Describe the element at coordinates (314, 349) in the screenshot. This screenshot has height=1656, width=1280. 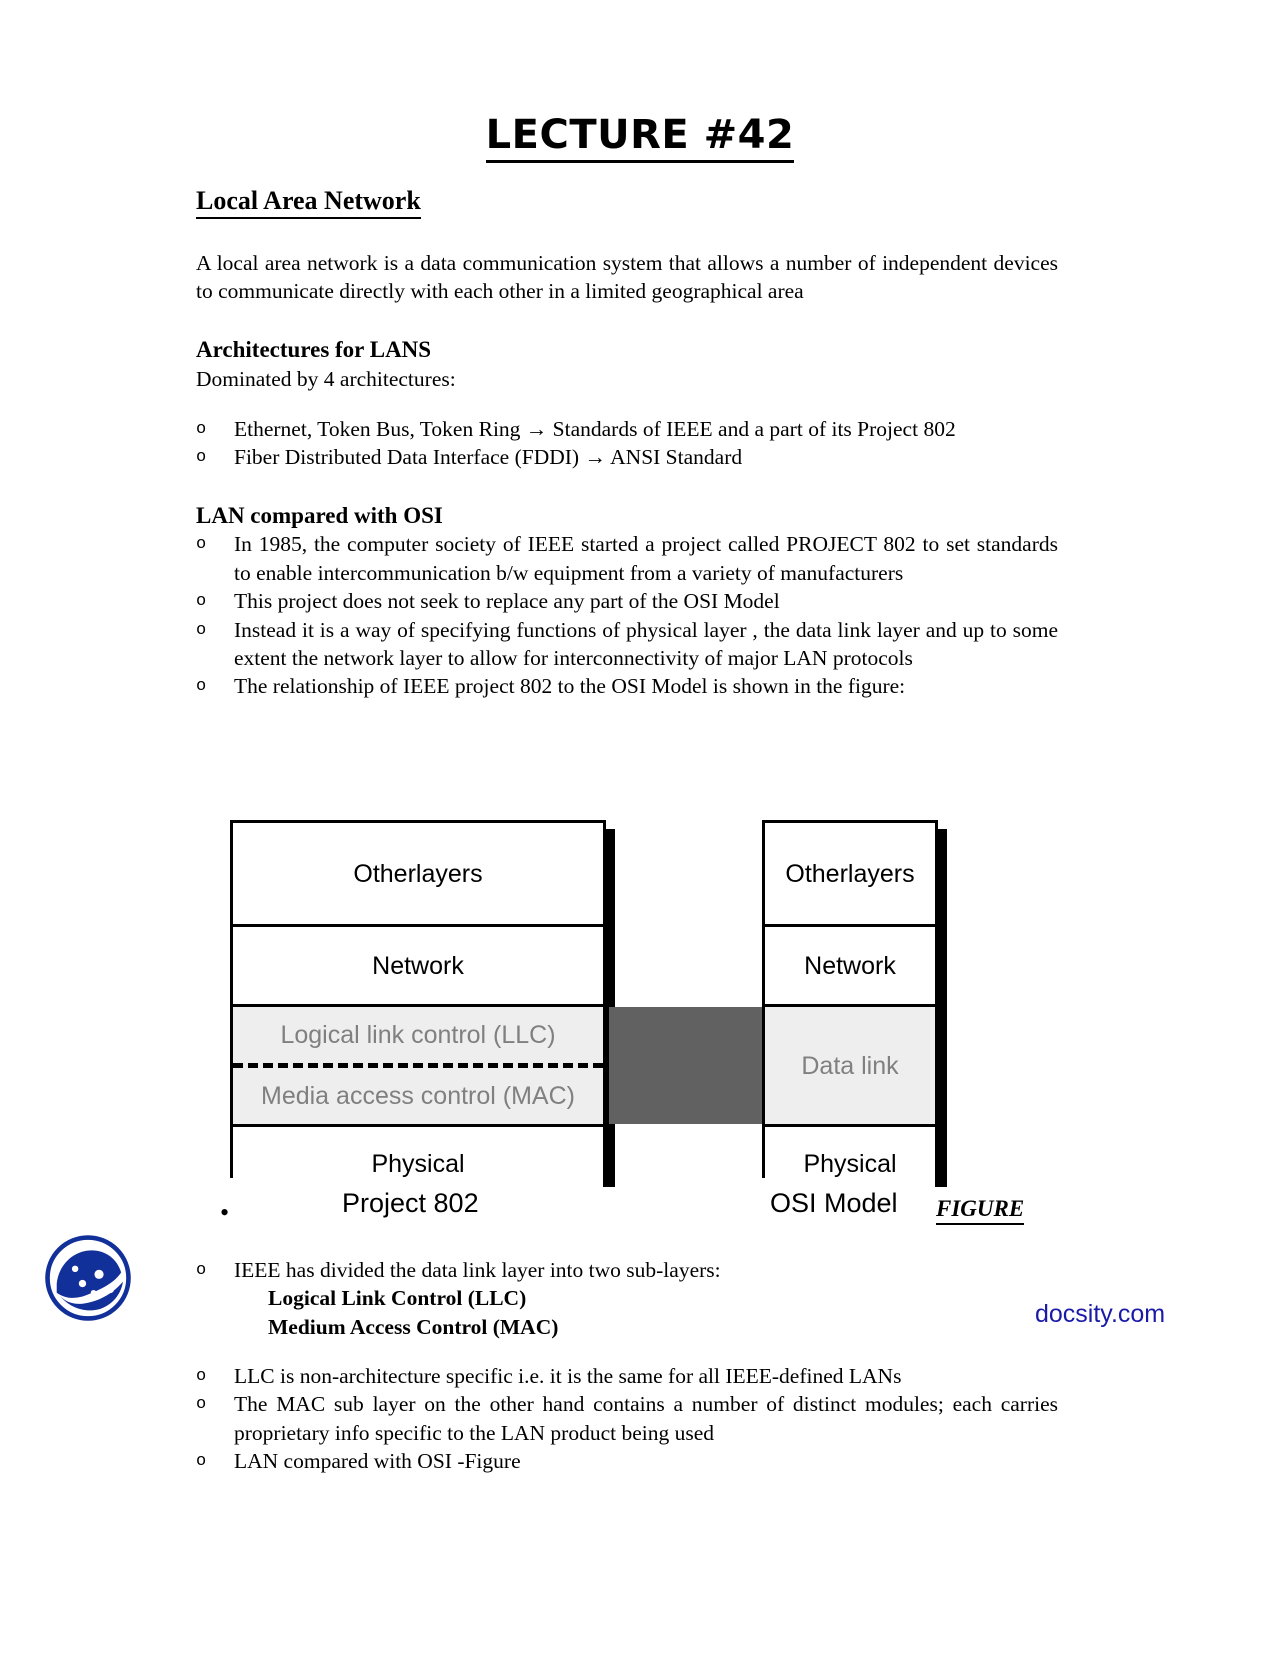
I see `subheading-architectures-for-lans: Architectures for LANS` at that location.